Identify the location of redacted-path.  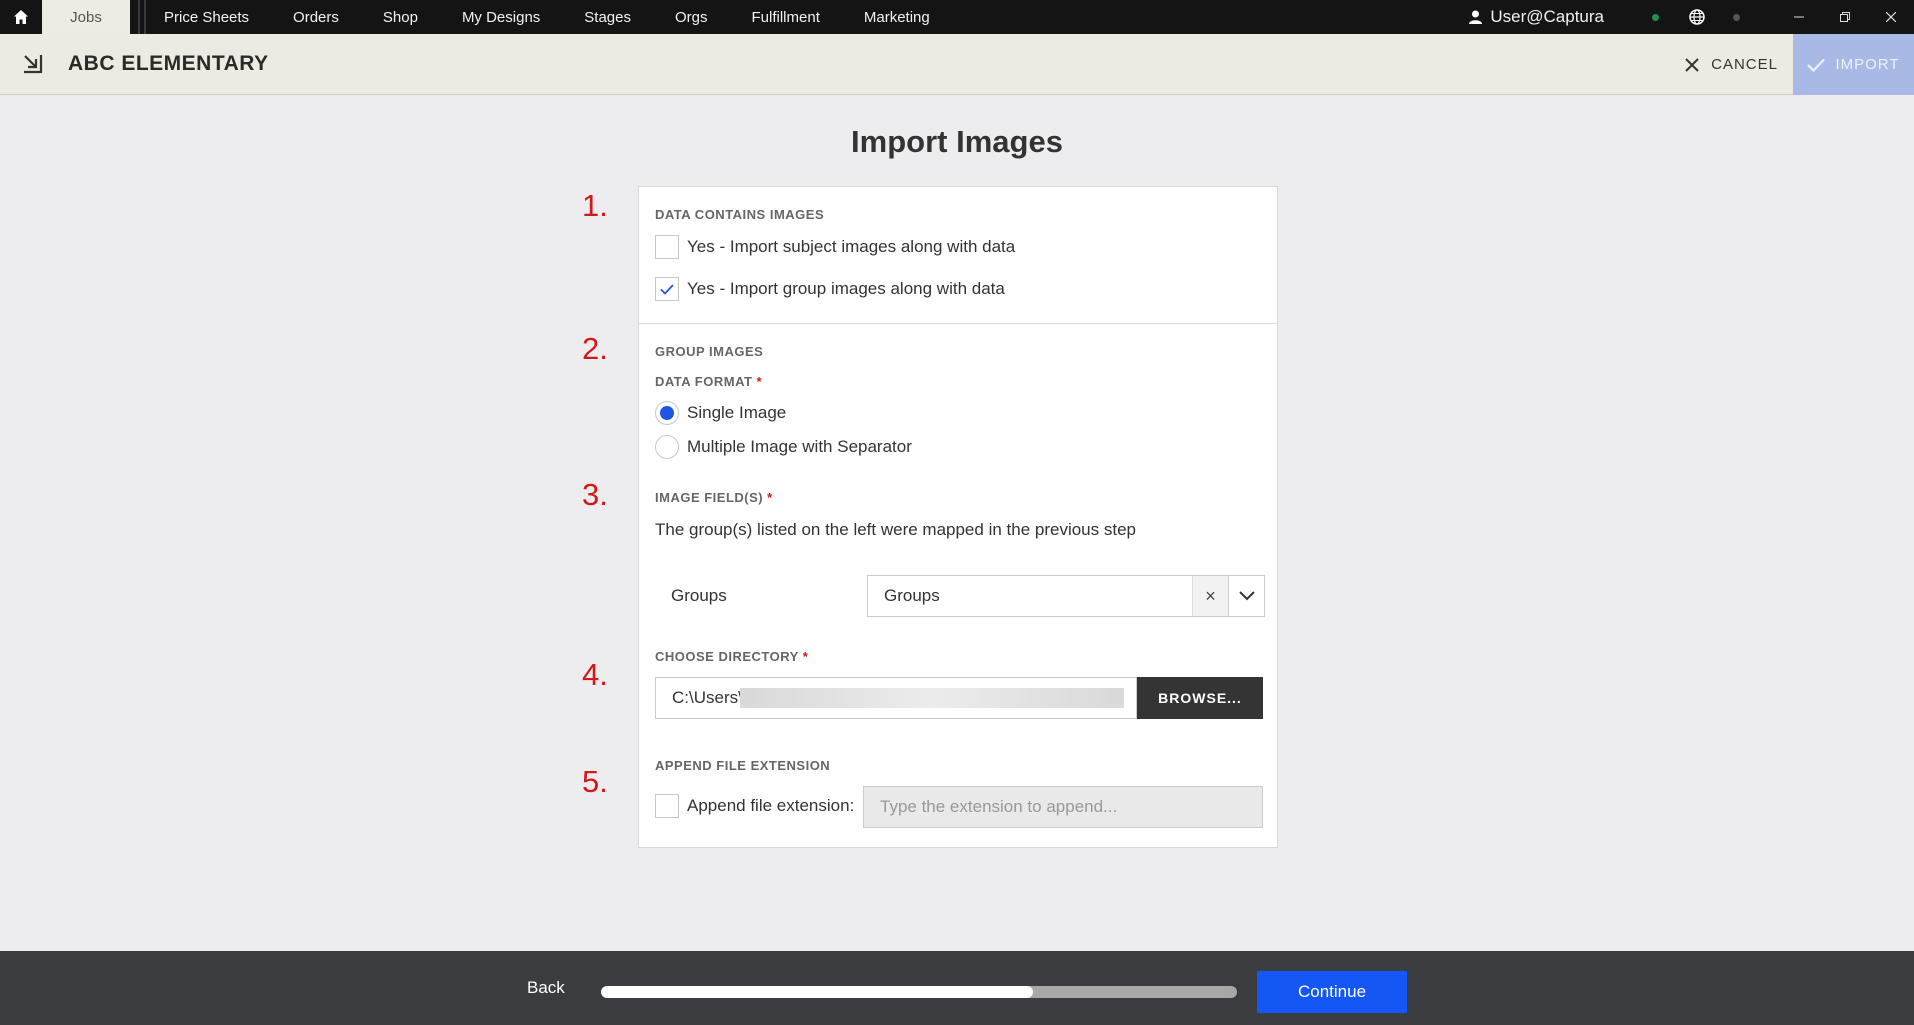
(932, 698).